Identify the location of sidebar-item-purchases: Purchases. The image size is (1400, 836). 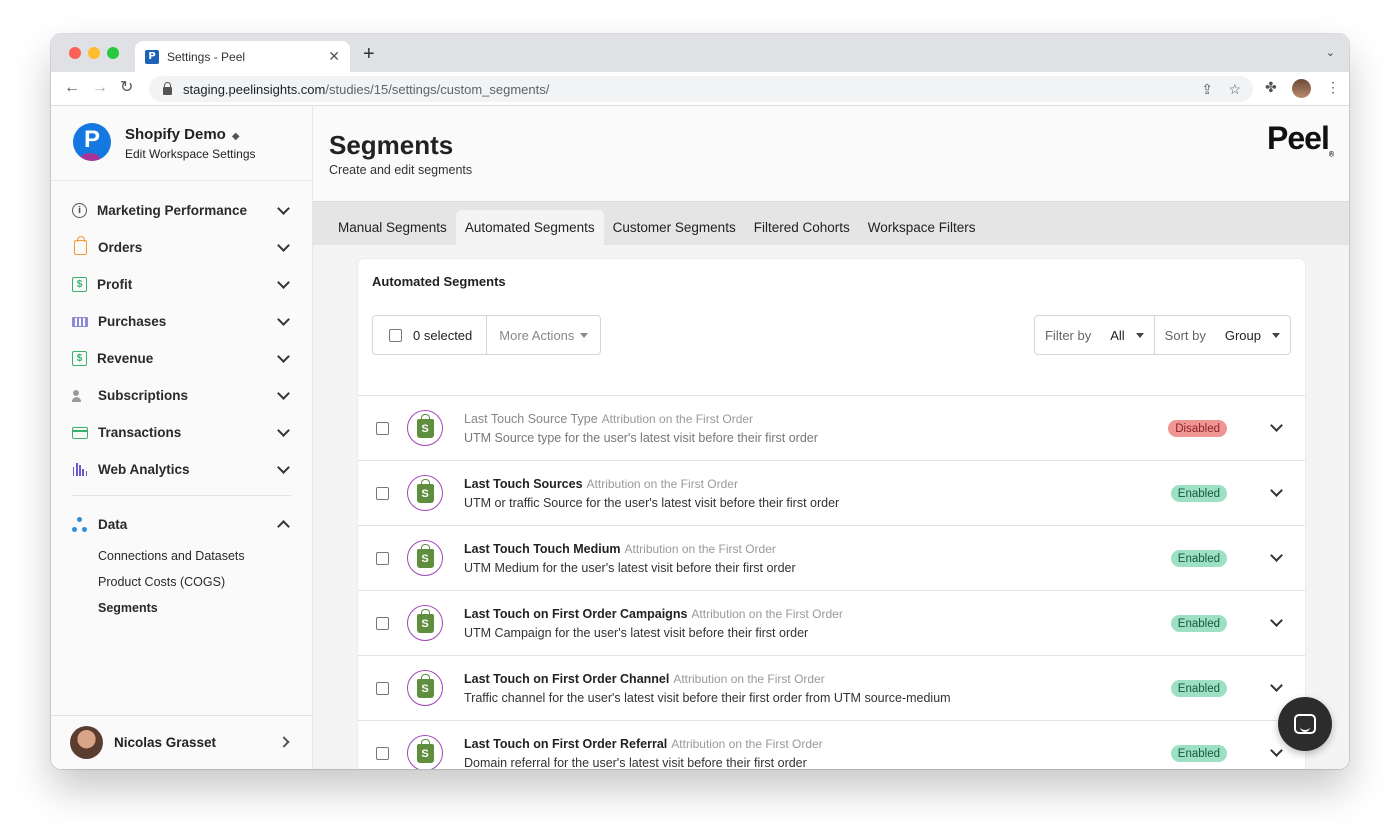
(181, 321).